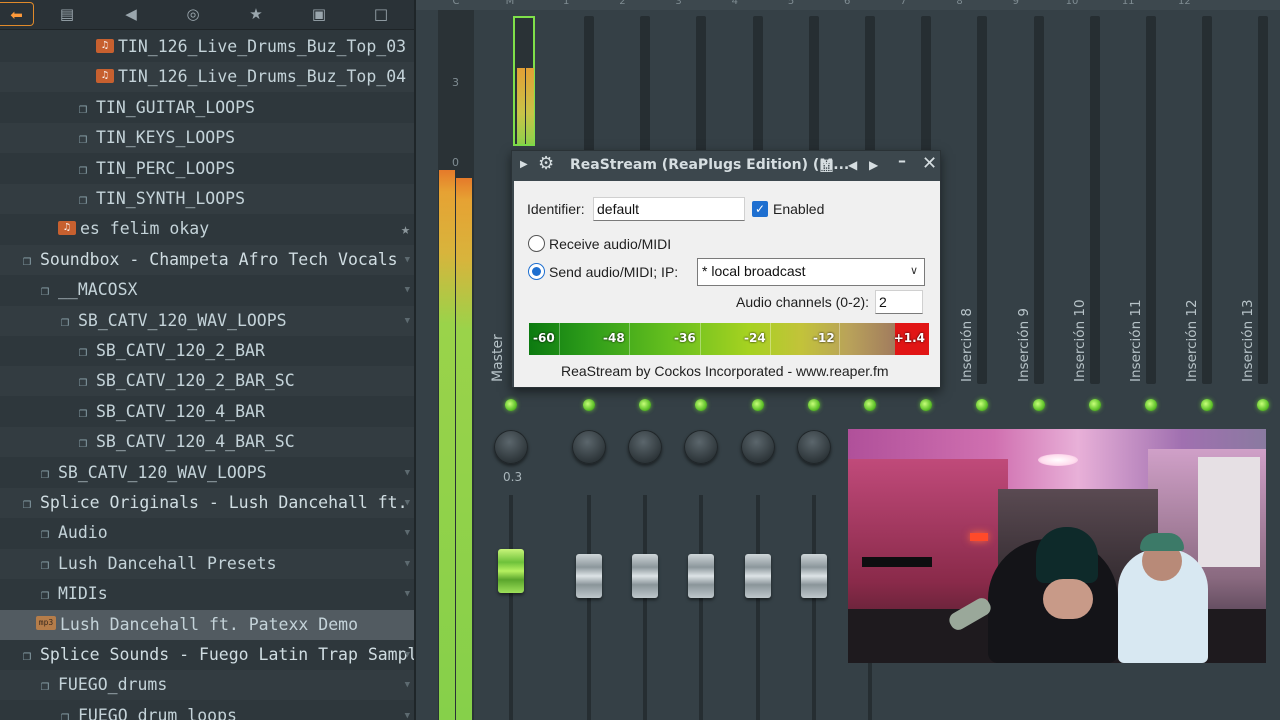 The height and width of the screenshot is (720, 1280). I want to click on vu-scale-label: -36, so click(685, 338).